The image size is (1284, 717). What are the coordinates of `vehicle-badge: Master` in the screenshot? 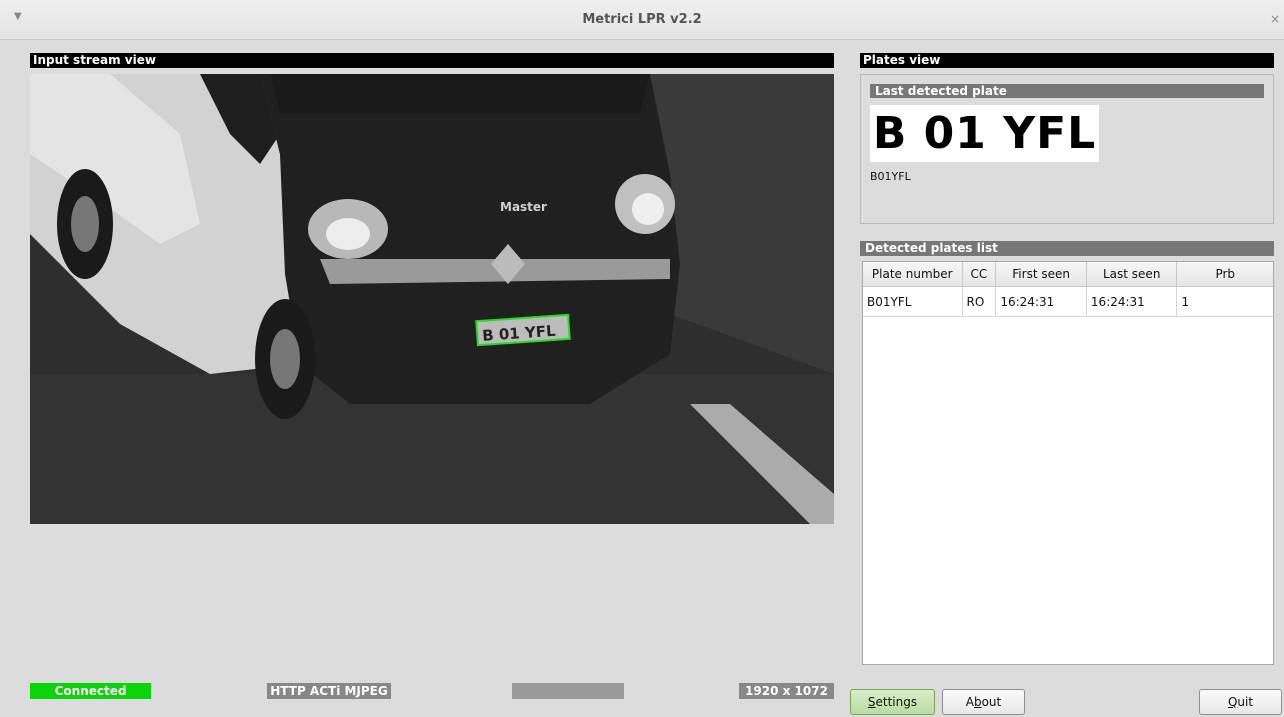 It's located at (523, 207).